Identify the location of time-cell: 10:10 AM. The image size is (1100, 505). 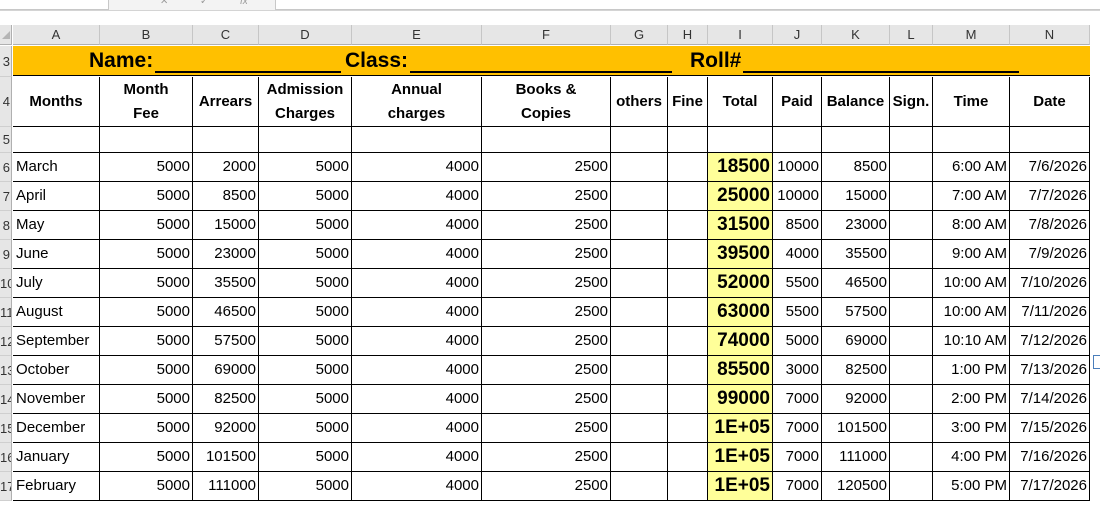
(971, 341).